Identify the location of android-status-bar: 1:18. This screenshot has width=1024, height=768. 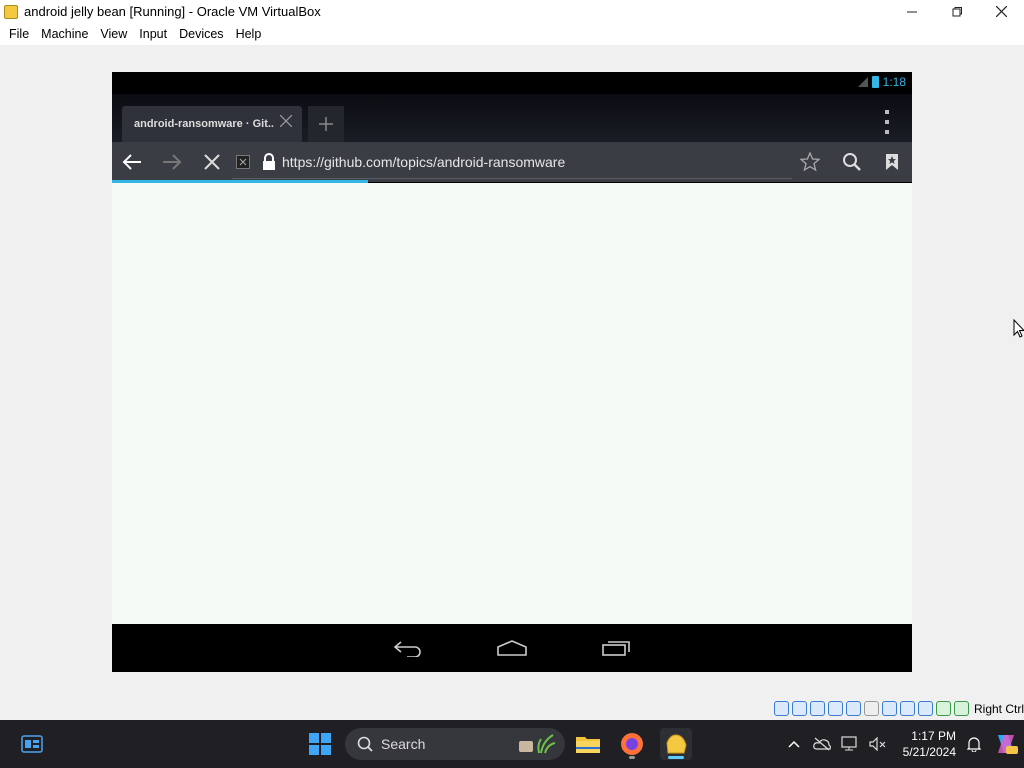
(512, 83).